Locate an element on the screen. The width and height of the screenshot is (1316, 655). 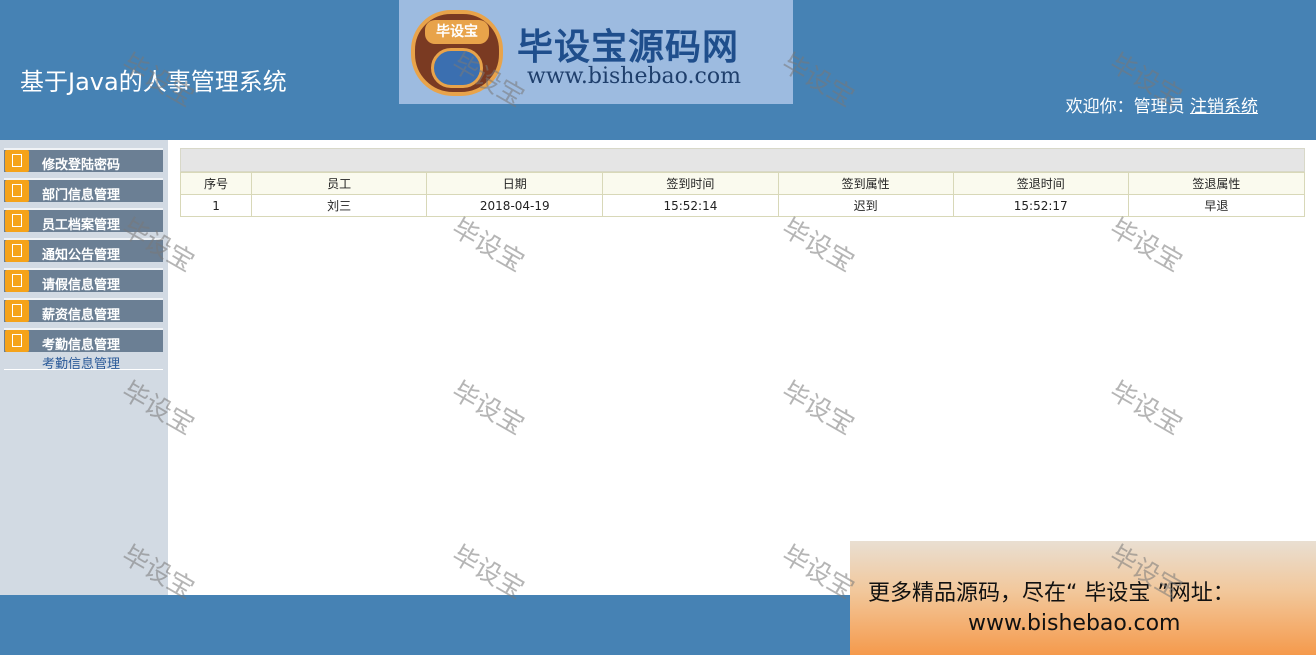
sidebar-item-attendance: 考勤信息管理 is located at coordinates (83, 340).